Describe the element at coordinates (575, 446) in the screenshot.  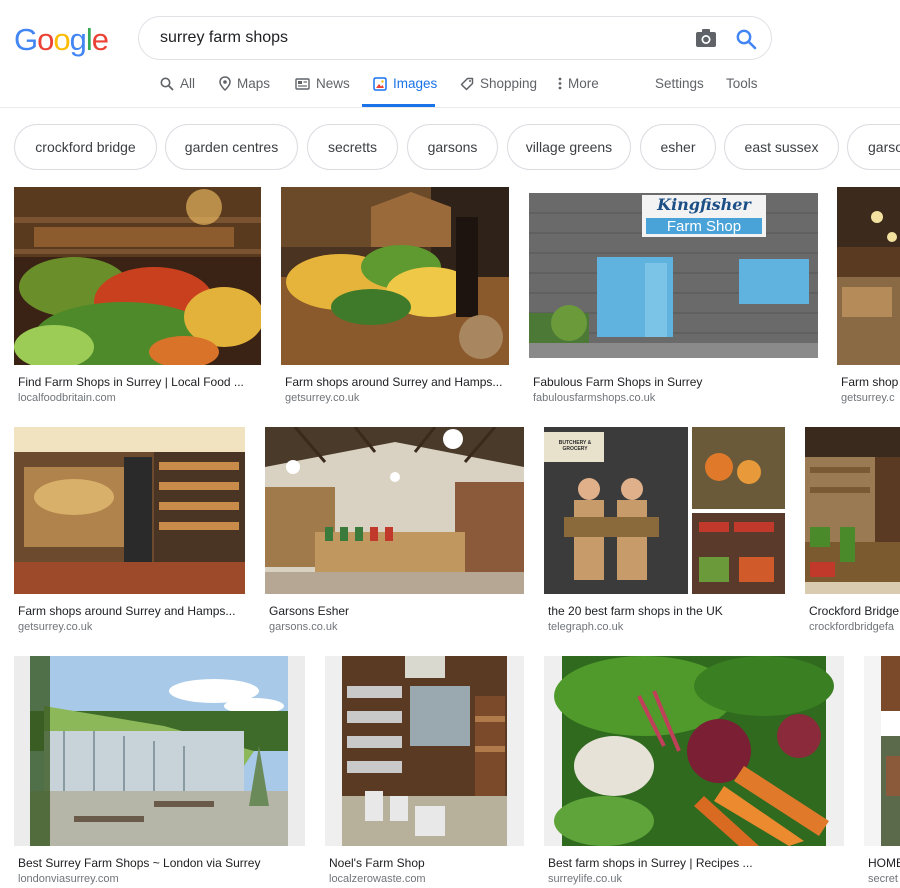
I see `butchery-sign-text: BUTCHERY & GROCERY` at that location.